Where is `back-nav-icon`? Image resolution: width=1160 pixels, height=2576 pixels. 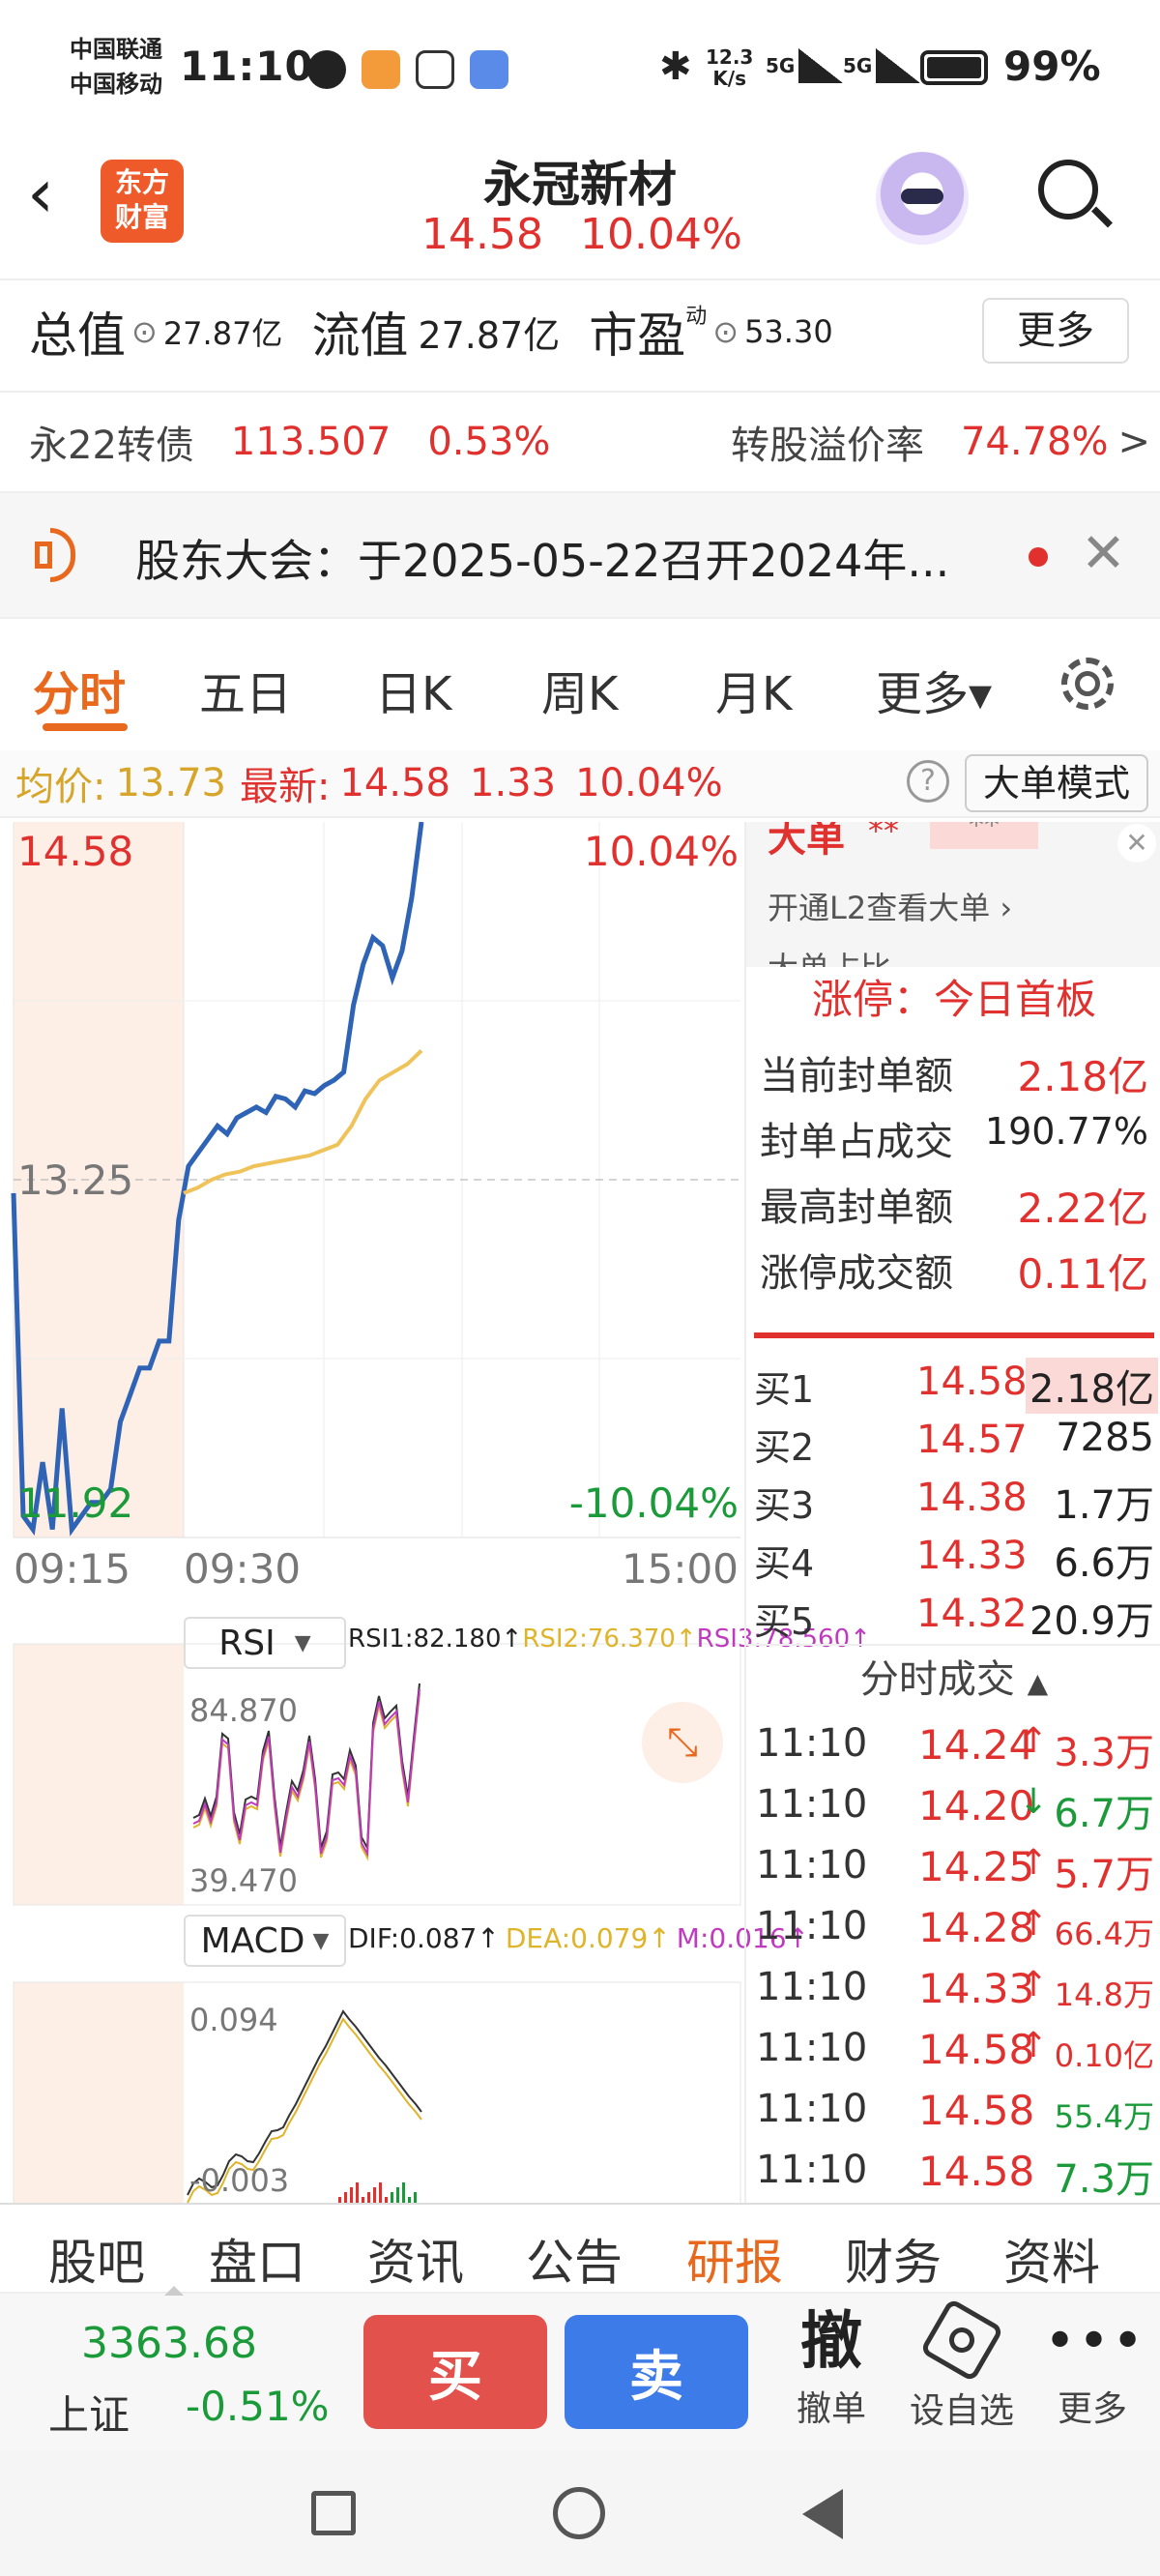
back-nav-icon is located at coordinates (823, 2514).